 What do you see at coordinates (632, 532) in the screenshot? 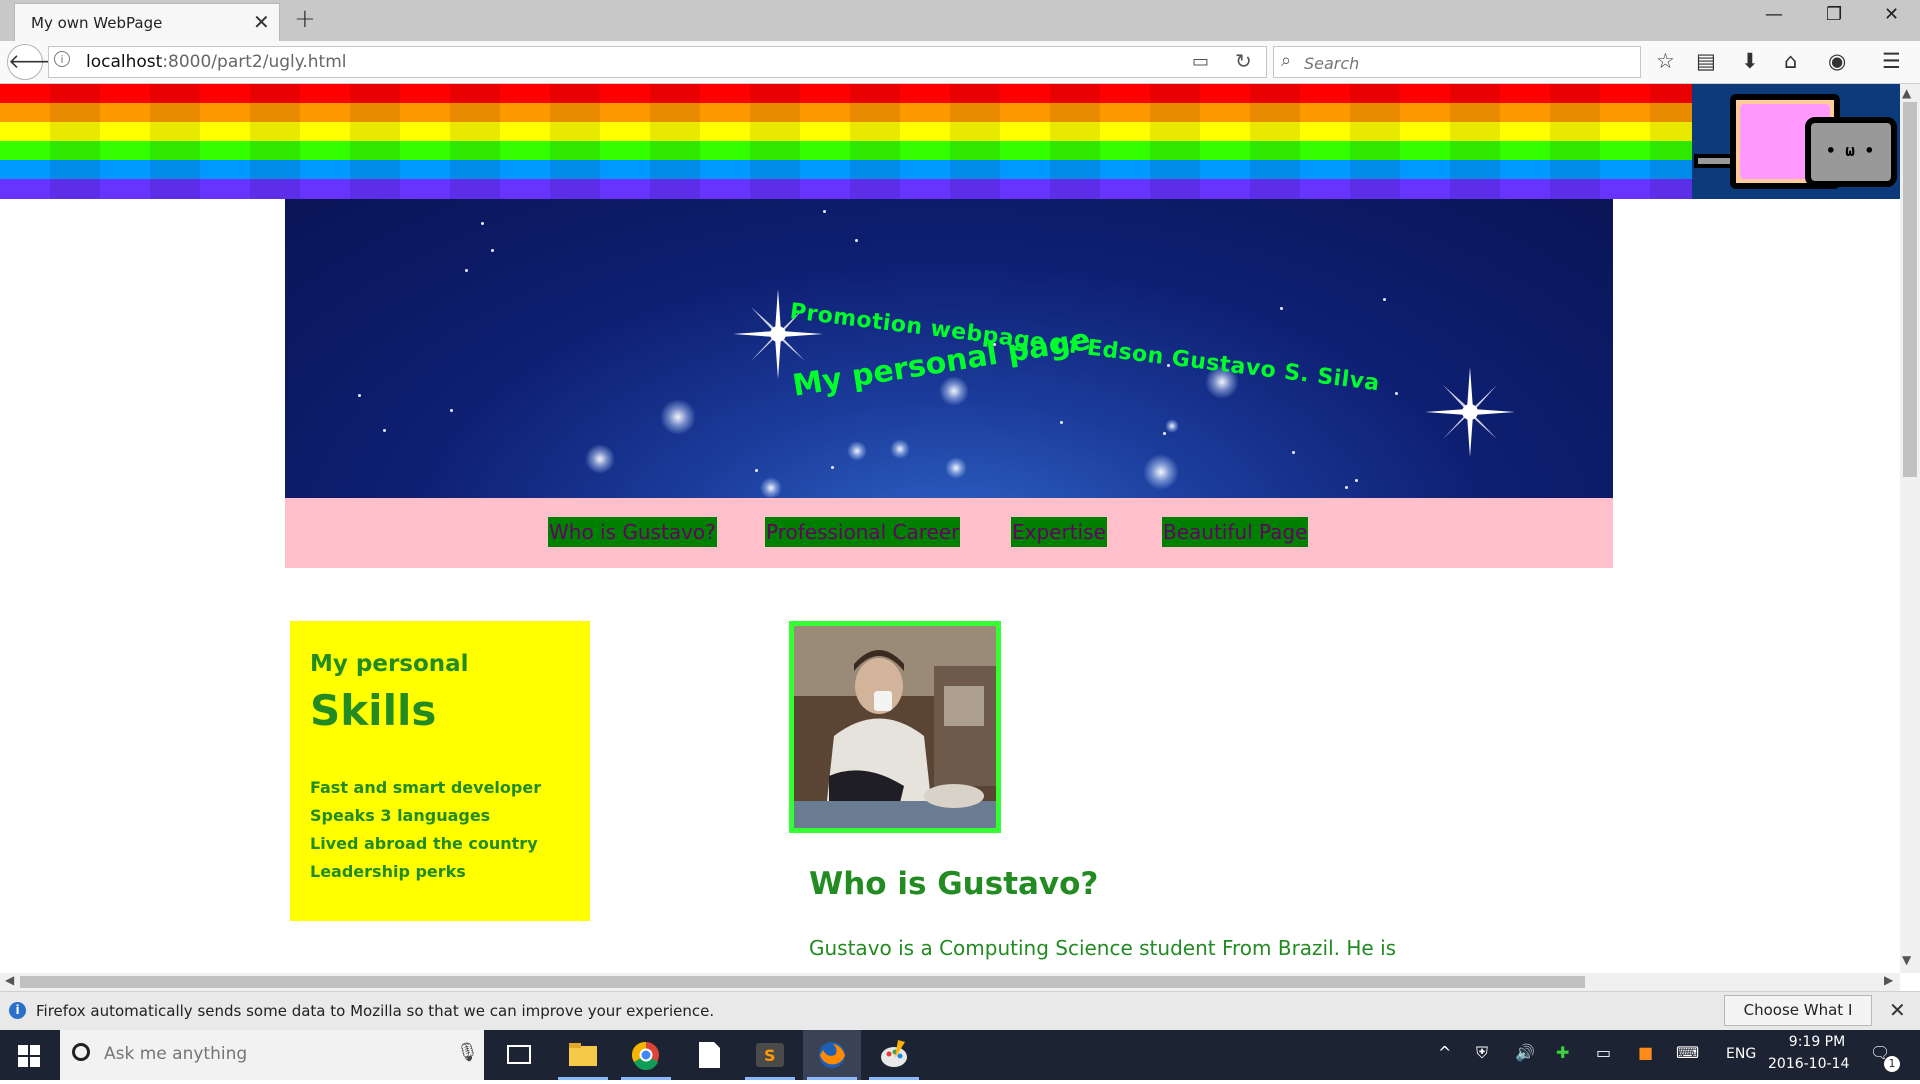
I see `menu-link-who-is-gustavo: Who is Gustavo?` at bounding box center [632, 532].